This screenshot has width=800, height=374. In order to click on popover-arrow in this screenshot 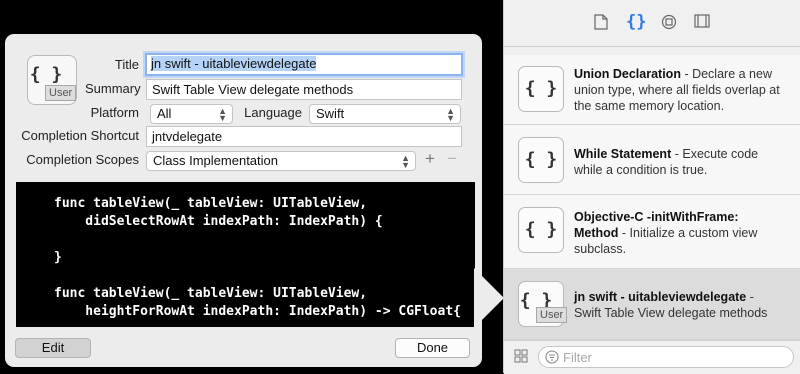, I will do `click(489, 298)`.